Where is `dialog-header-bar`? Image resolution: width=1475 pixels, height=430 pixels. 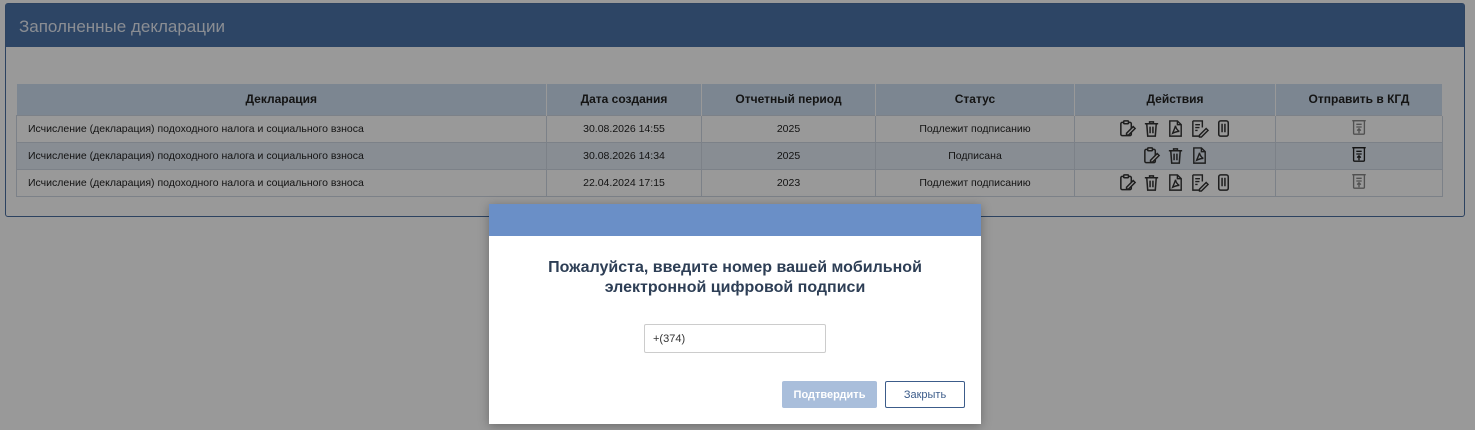
dialog-header-bar is located at coordinates (735, 220).